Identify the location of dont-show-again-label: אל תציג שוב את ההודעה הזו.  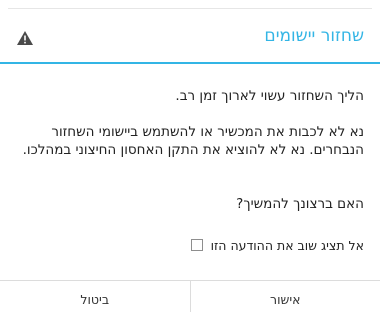
(287, 245).